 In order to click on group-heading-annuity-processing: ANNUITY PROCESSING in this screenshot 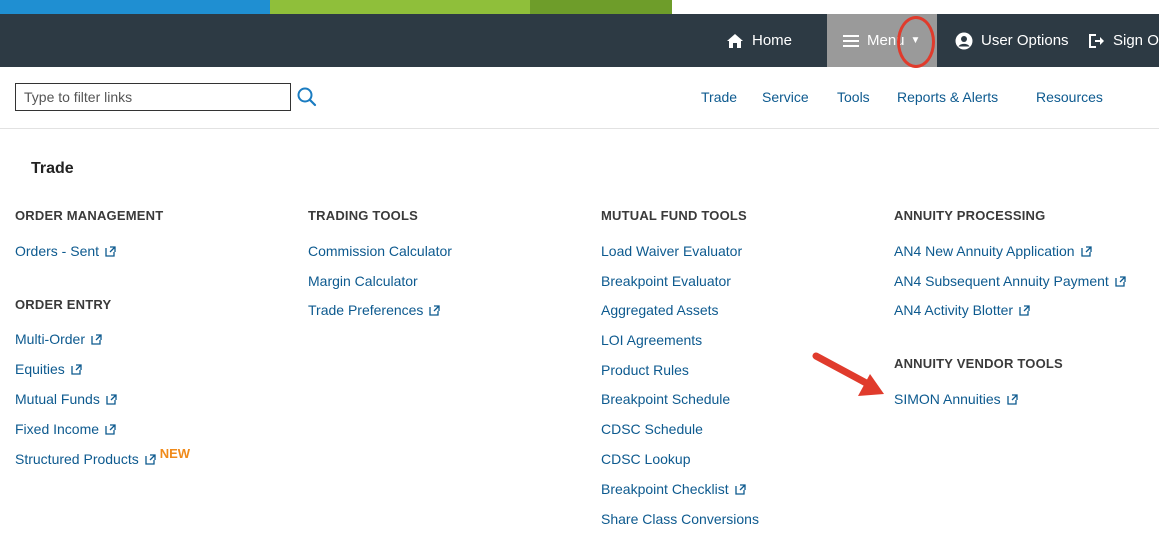, I will do `click(970, 215)`.